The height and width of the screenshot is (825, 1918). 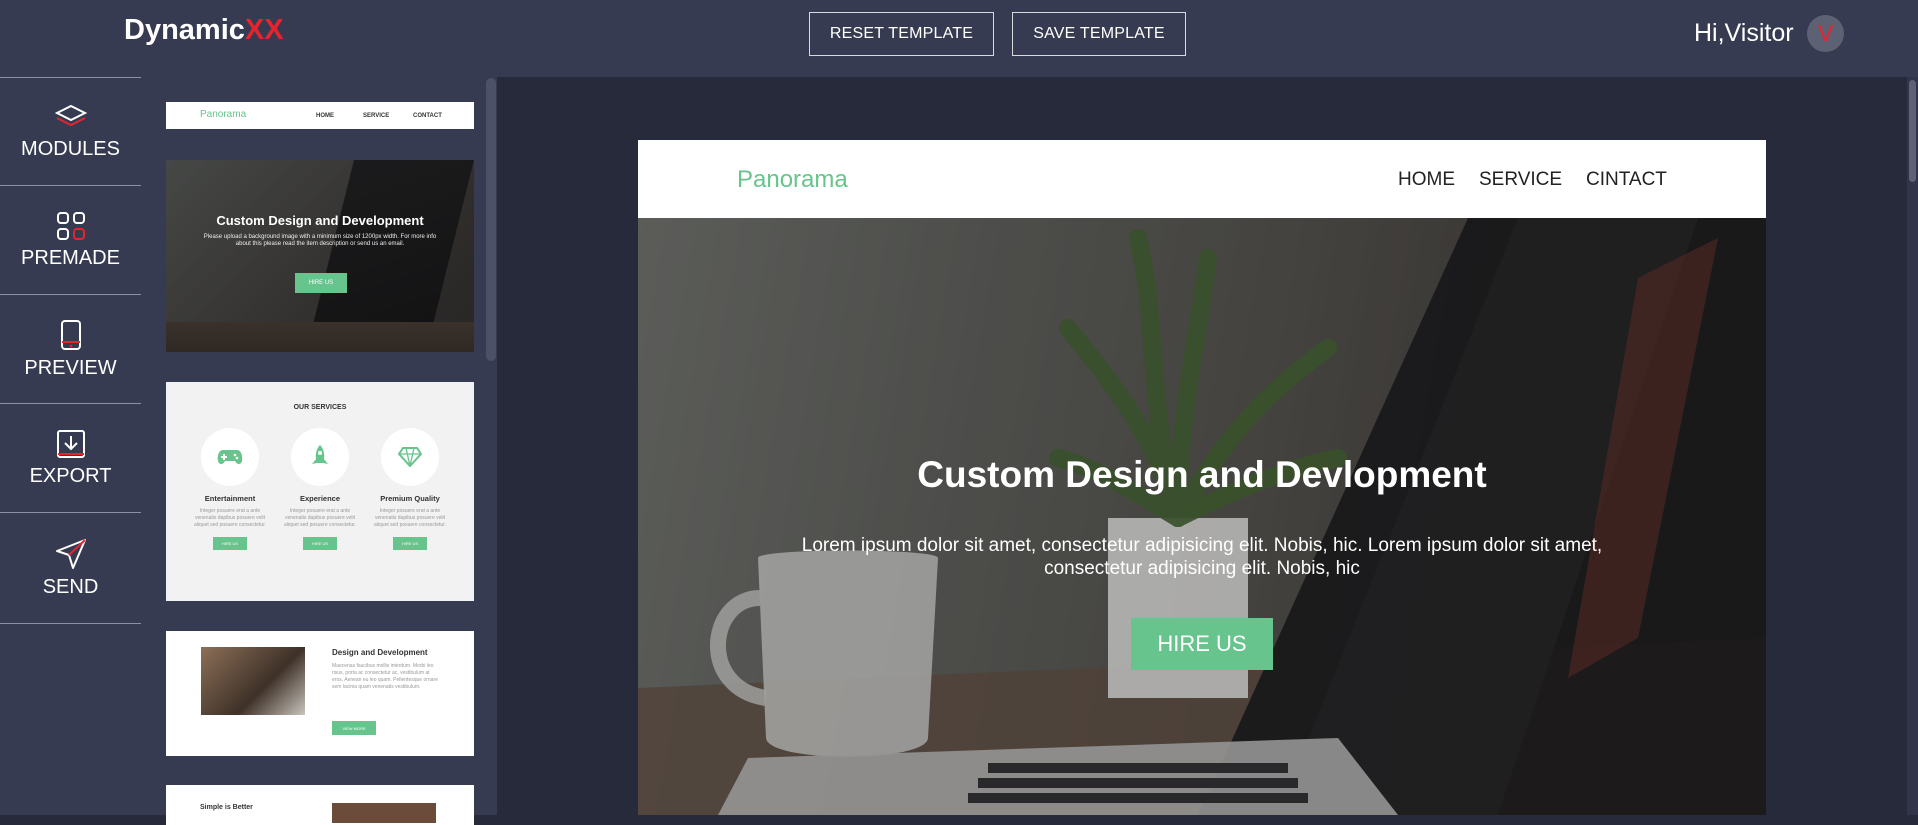 What do you see at coordinates (70, 131) in the screenshot?
I see `sidebar-item-modules: MODULES` at bounding box center [70, 131].